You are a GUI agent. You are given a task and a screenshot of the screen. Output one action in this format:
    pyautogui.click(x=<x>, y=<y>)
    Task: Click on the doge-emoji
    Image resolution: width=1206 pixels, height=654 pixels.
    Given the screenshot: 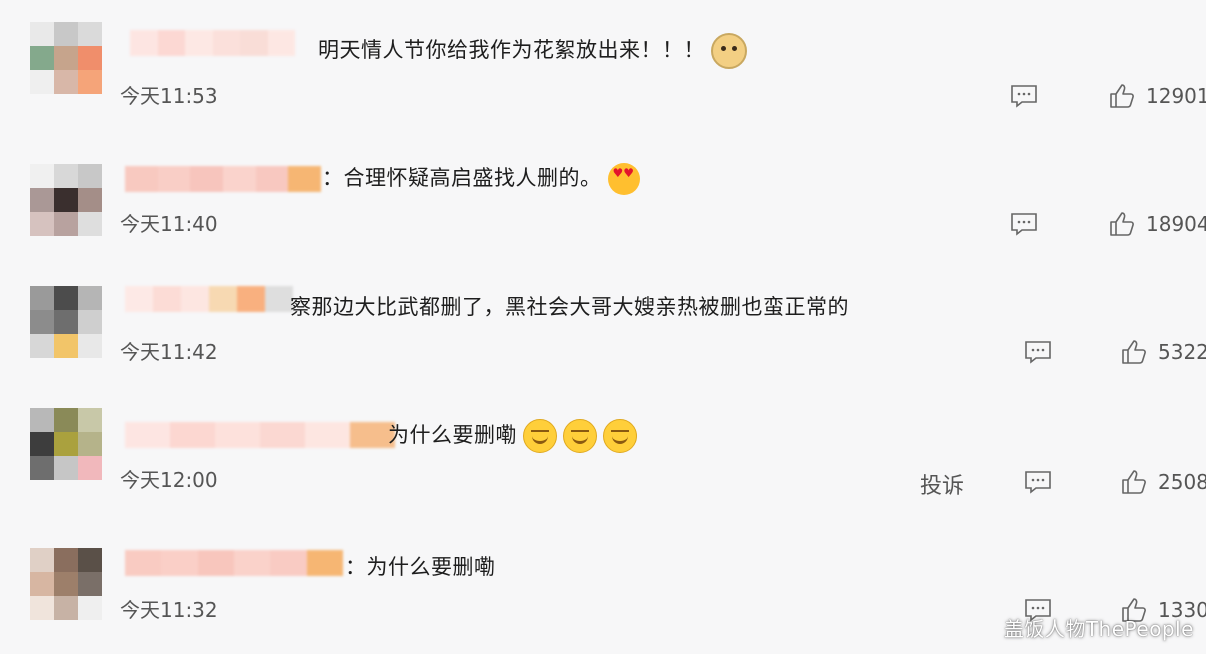 What is the action you would take?
    pyautogui.click(x=729, y=51)
    